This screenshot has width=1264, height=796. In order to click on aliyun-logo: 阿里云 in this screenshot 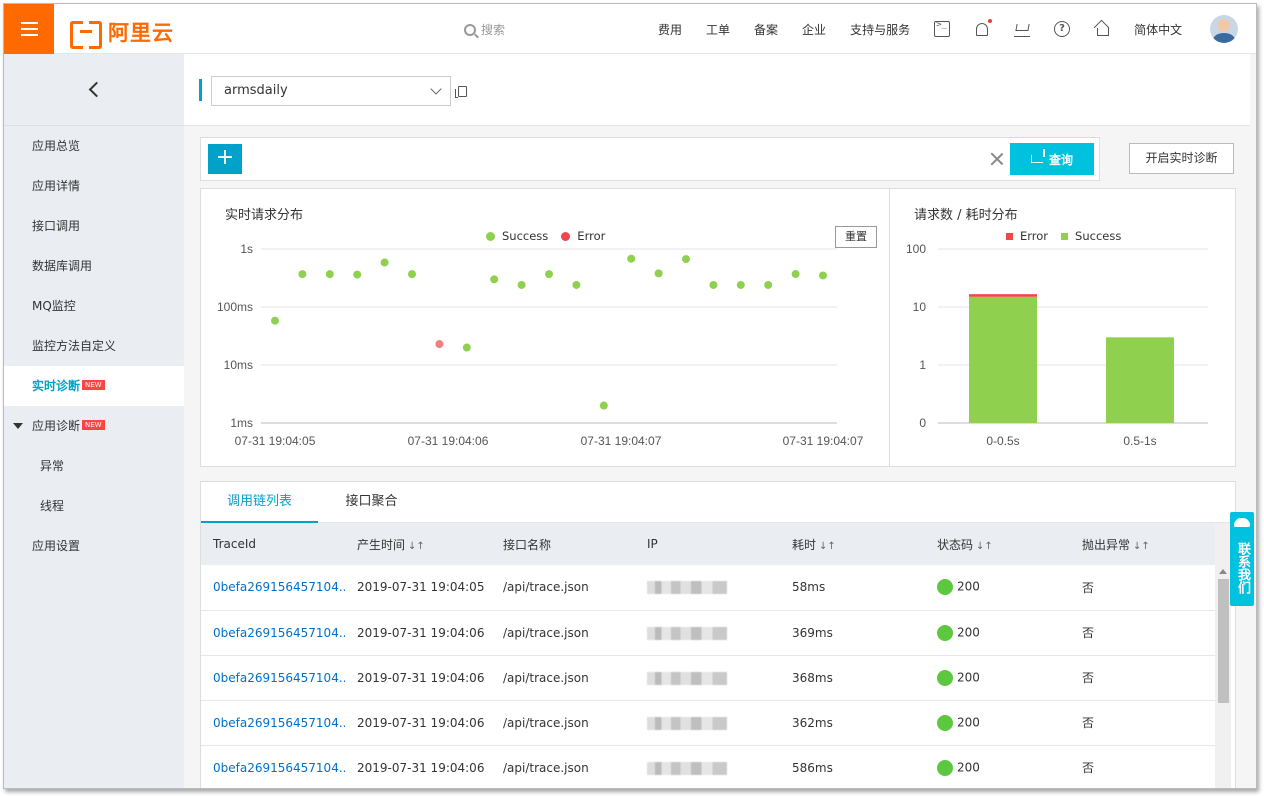, I will do `click(122, 33)`.